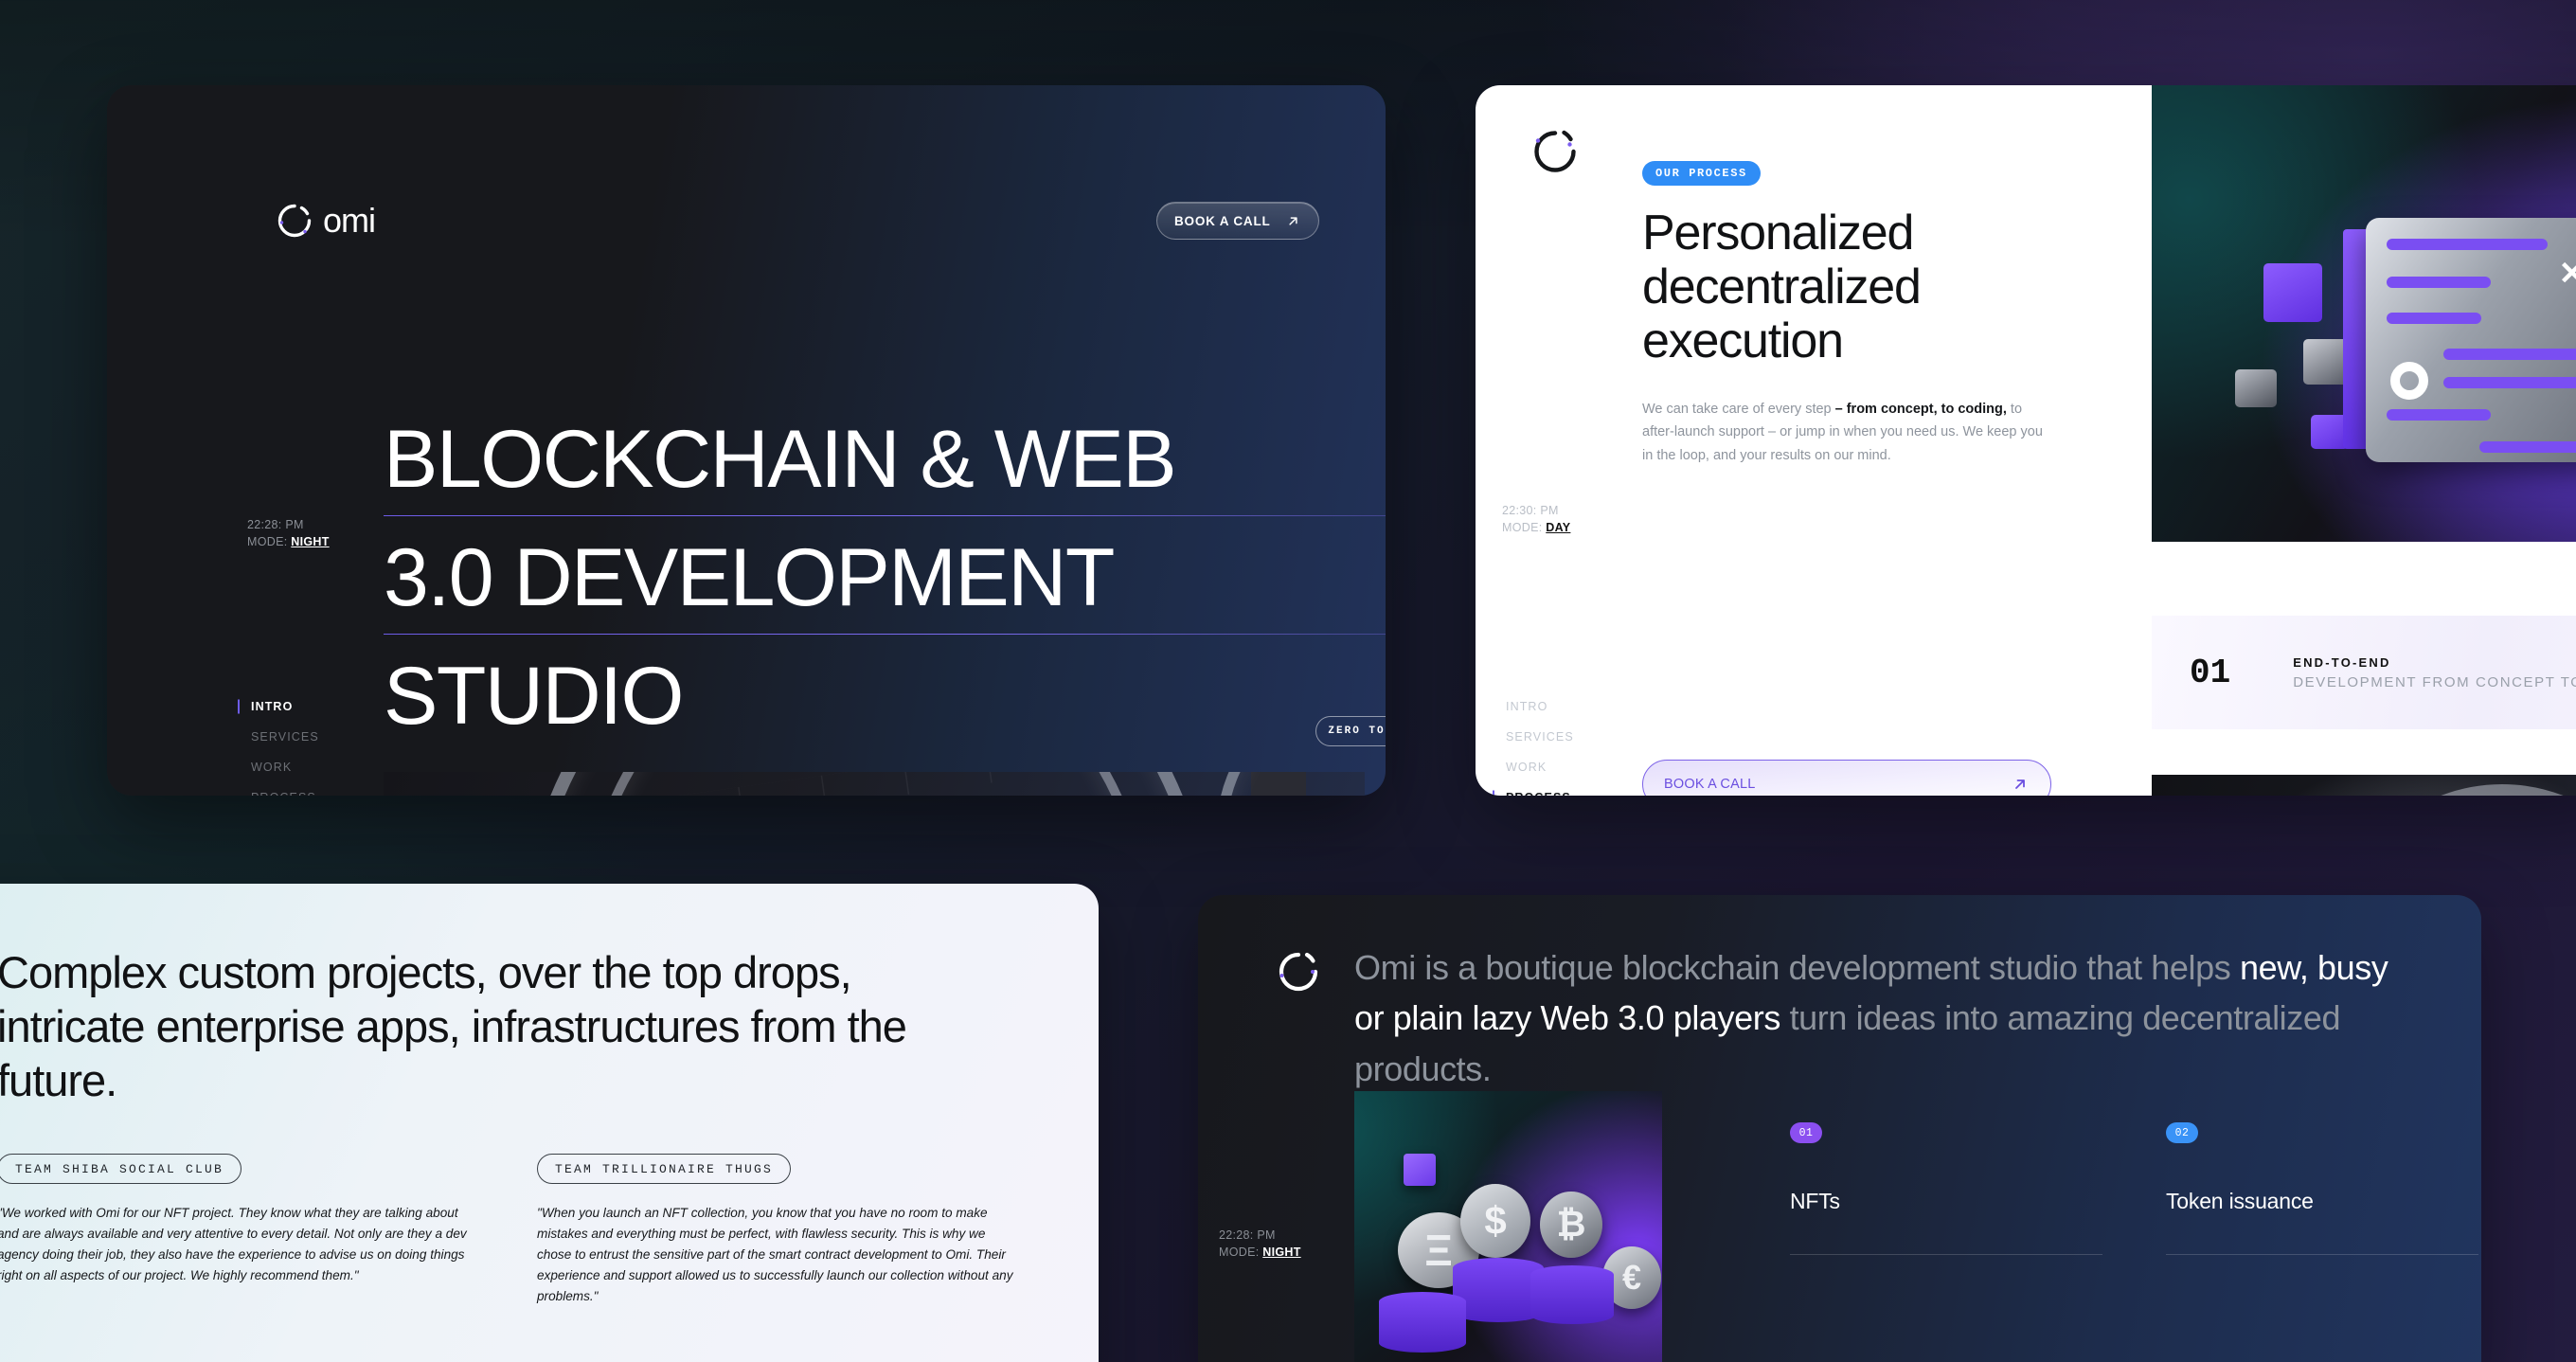  I want to click on process-mode-label: MODE:, so click(1522, 528).